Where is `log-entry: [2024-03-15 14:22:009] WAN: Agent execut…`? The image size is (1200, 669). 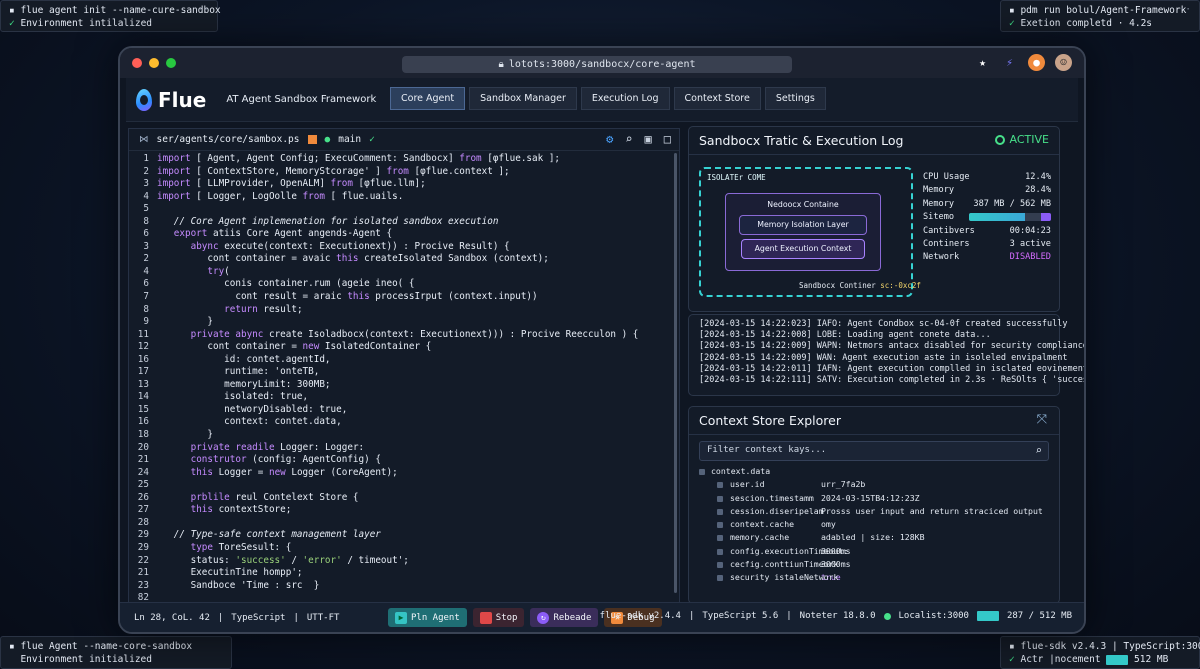 log-entry: [2024-03-15 14:22:009] WAN: Agent execut… is located at coordinates (883, 357).